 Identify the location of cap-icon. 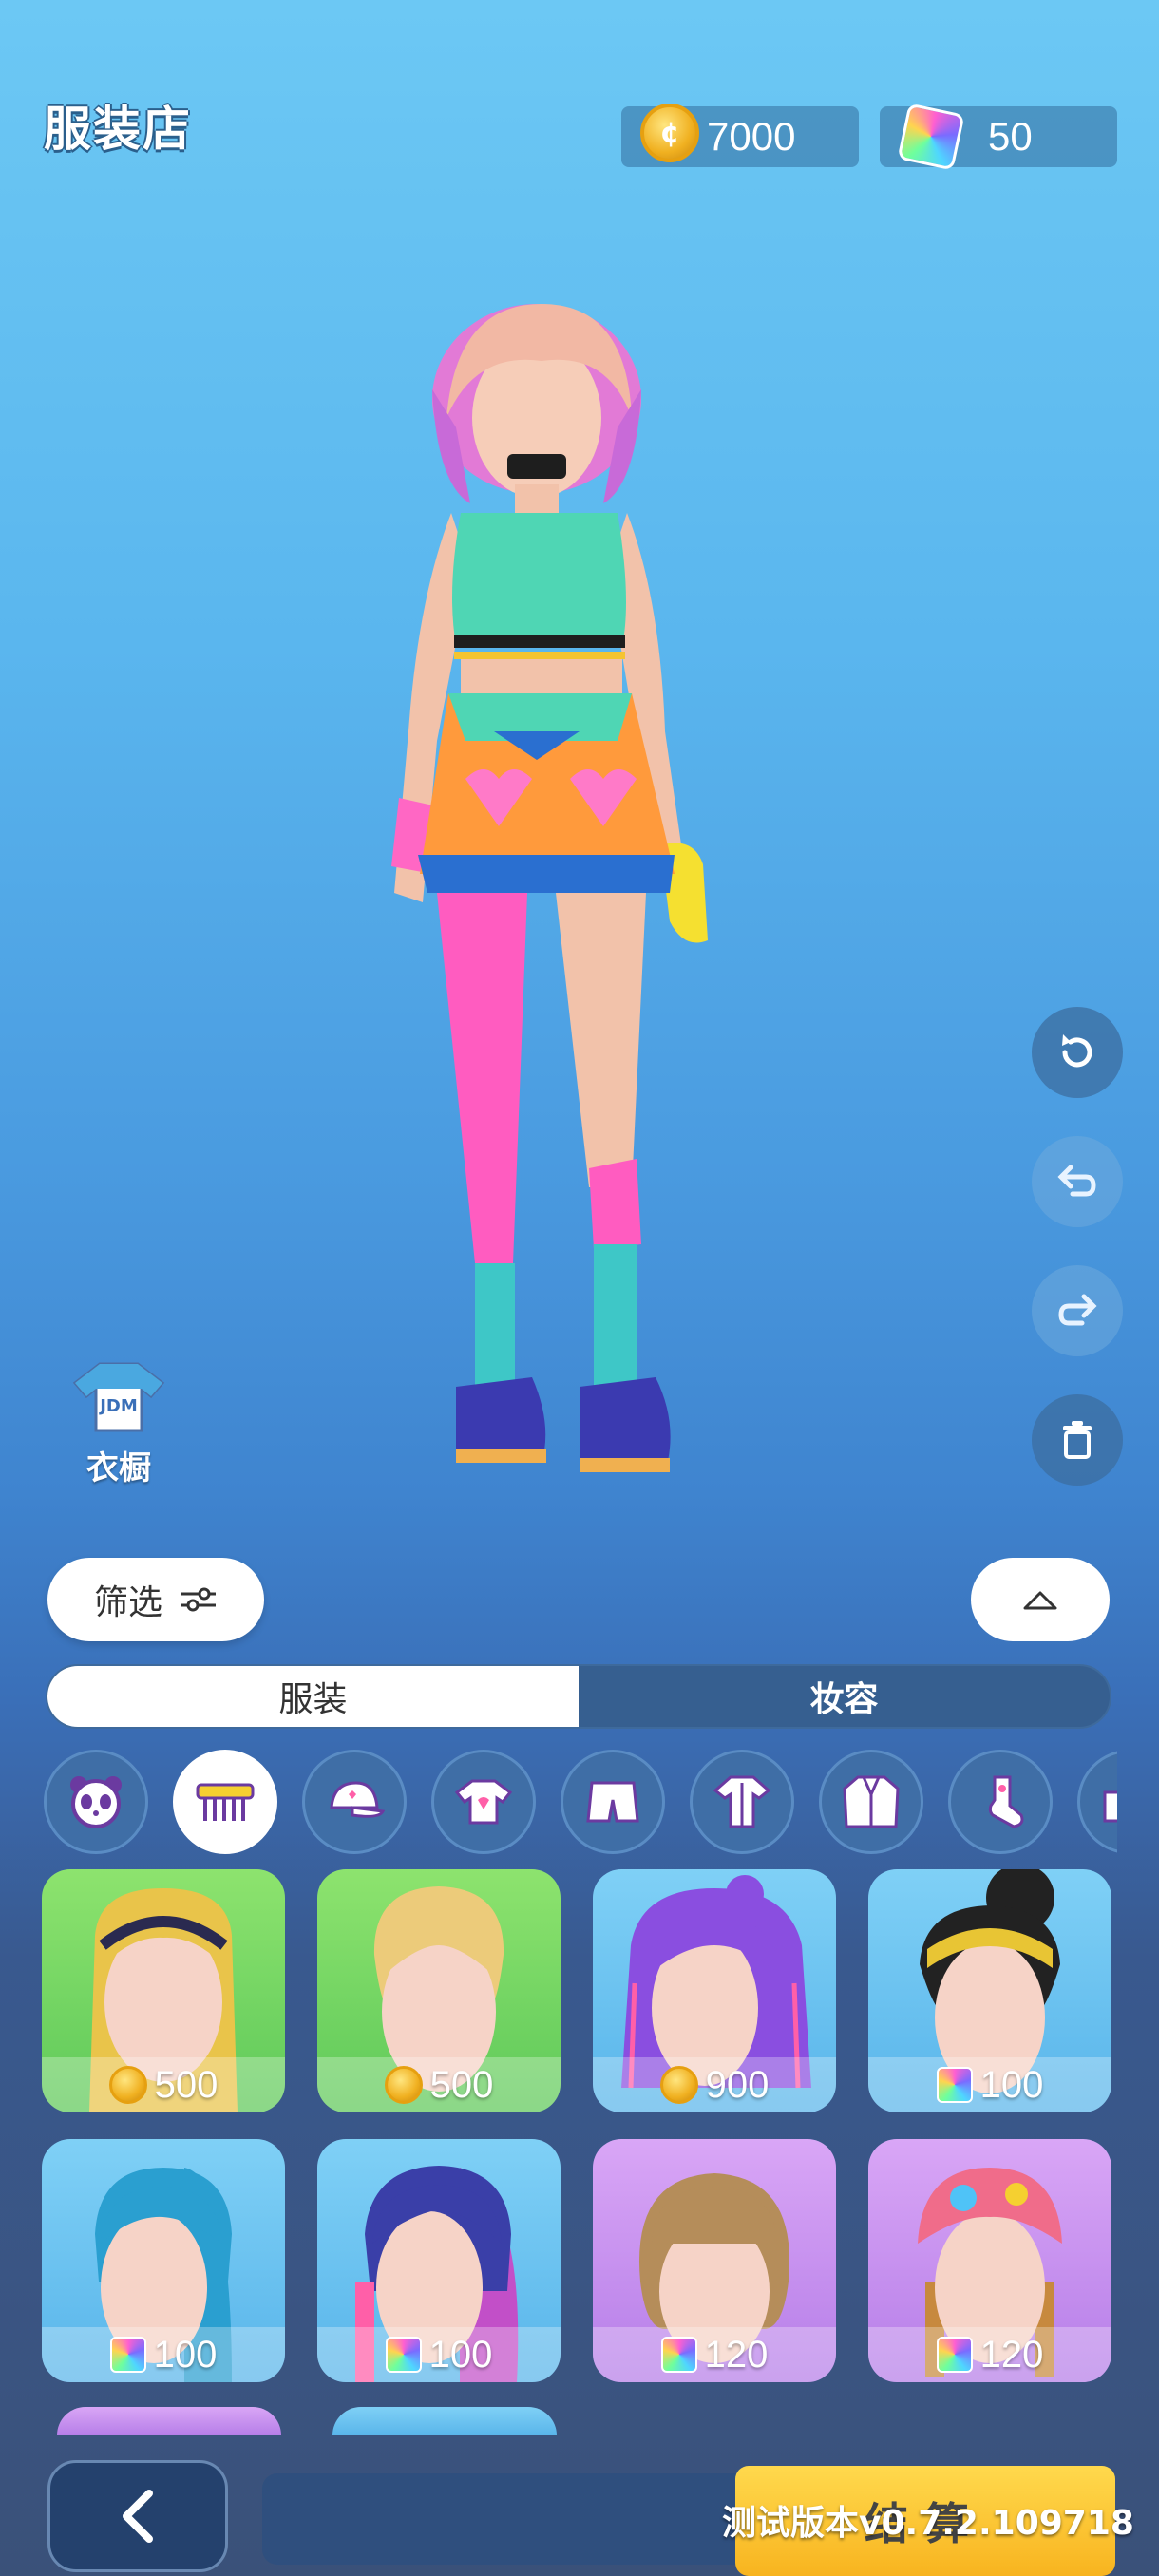
(357, 1799).